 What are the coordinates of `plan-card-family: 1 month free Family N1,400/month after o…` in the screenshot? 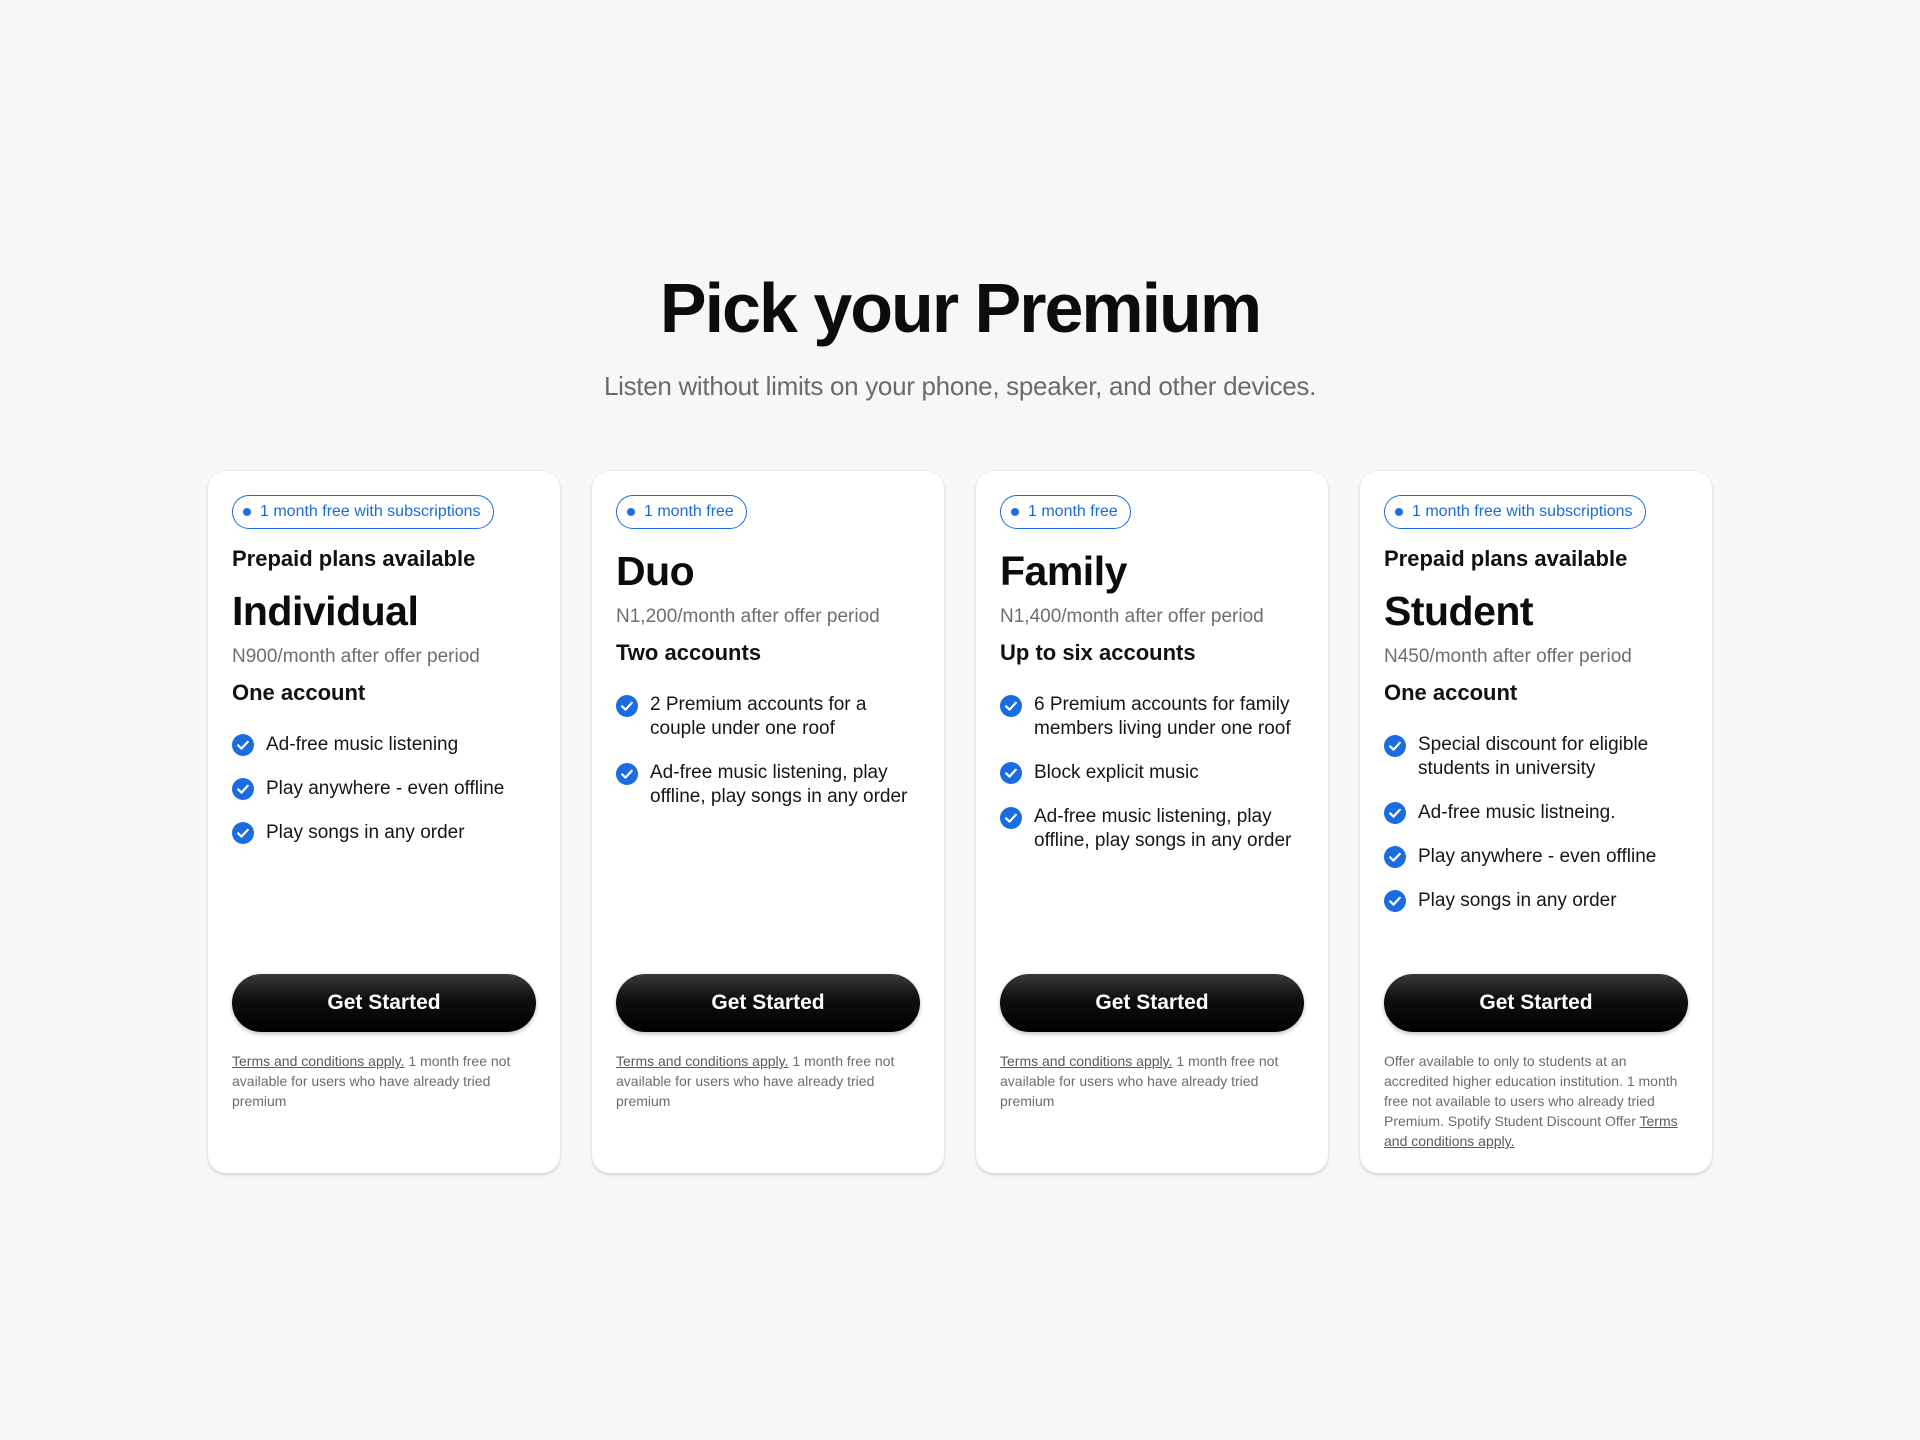 It's located at (1152, 822).